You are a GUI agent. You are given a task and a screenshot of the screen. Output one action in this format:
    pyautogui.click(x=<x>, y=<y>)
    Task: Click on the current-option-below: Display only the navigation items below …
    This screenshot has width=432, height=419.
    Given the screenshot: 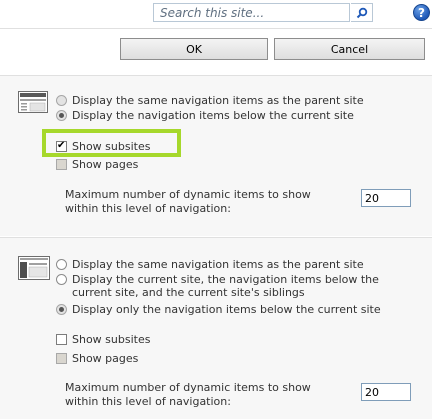 What is the action you would take?
    pyautogui.click(x=218, y=309)
    